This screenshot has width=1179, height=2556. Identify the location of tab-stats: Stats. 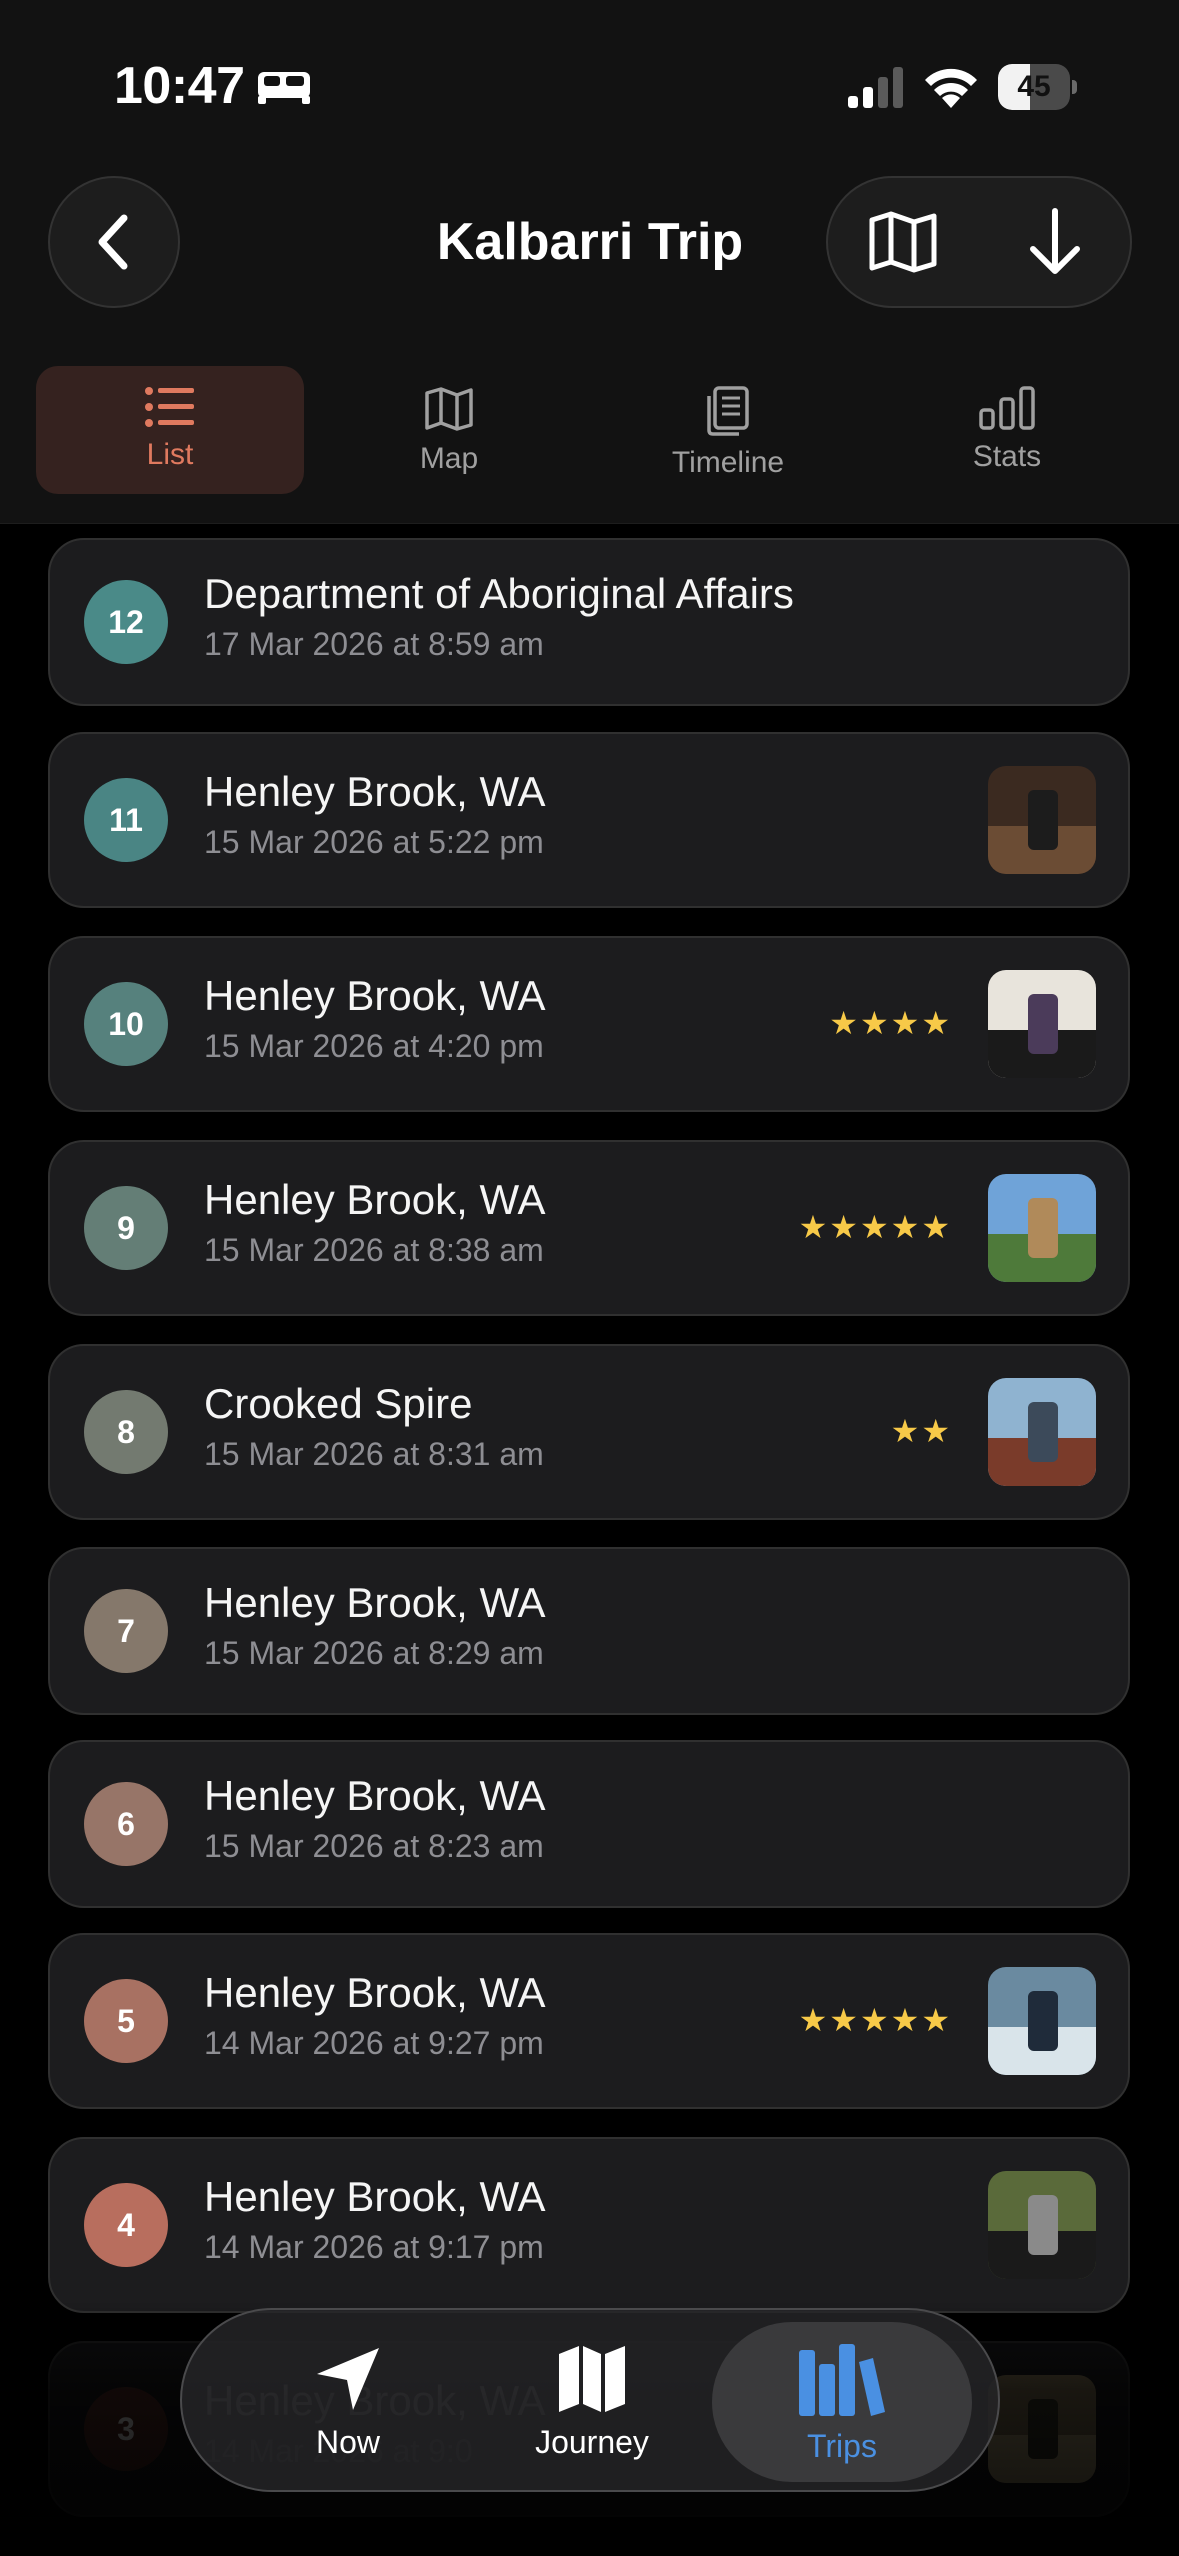
(1007, 430).